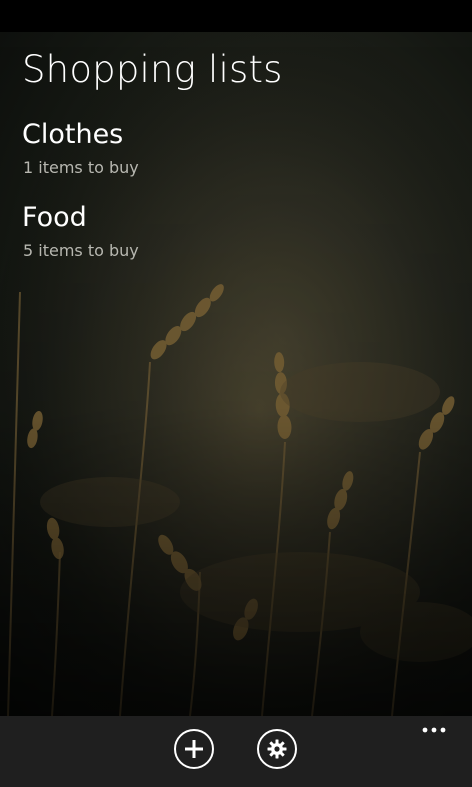 Image resolution: width=472 pixels, height=787 pixels. Describe the element at coordinates (73, 134) in the screenshot. I see `list-name: Clothes` at that location.